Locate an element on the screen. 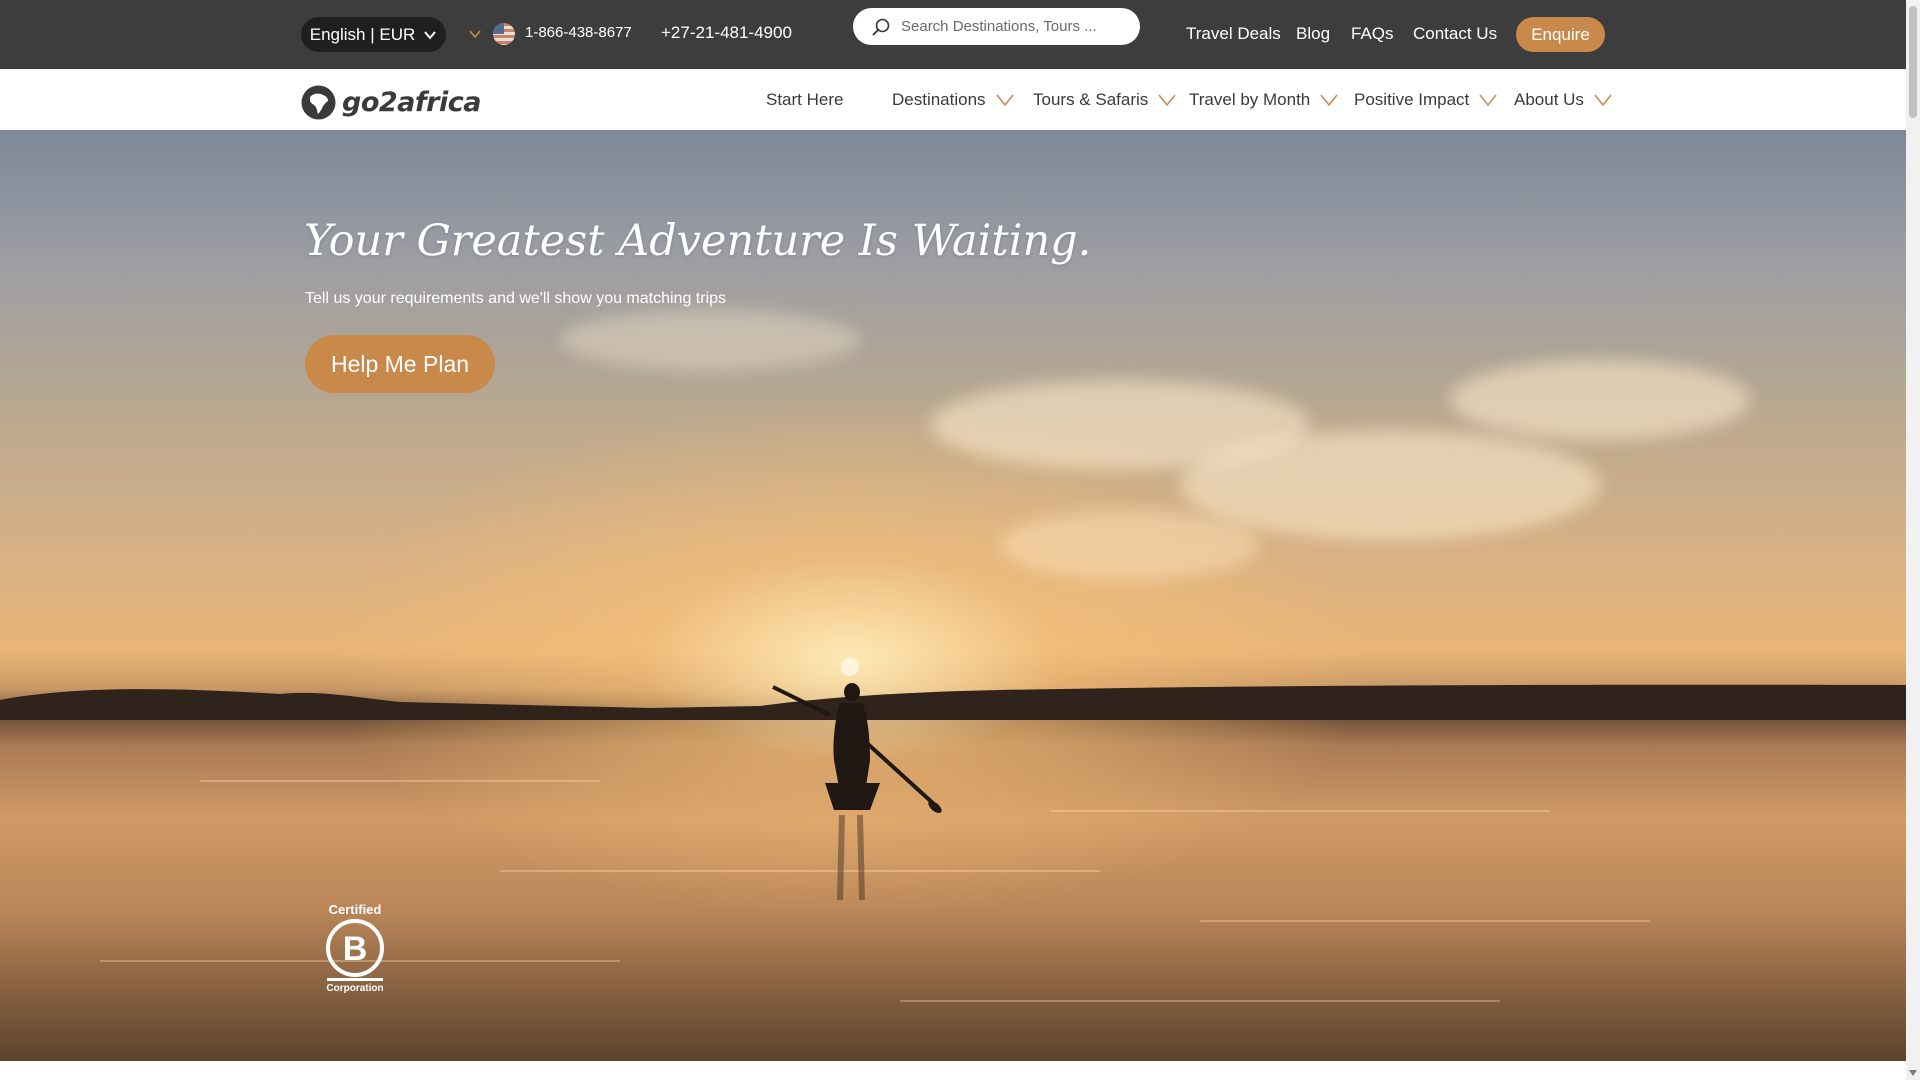 This screenshot has width=1920, height=1080. hero-treeline is located at coordinates (953, 702).